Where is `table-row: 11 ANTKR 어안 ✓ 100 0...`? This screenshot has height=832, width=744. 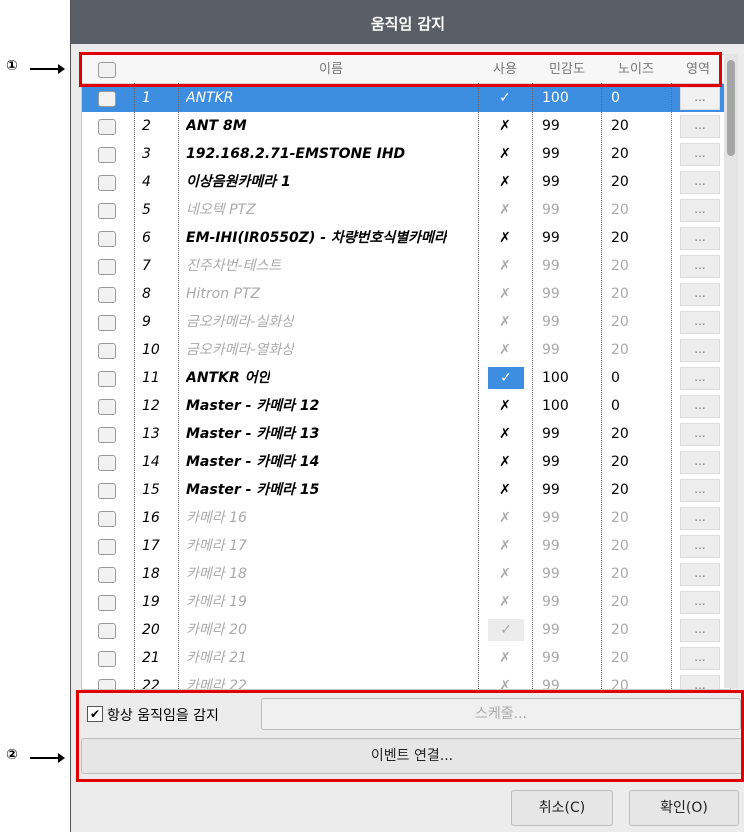 table-row: 11 ANTKR 어안 ✓ 100 0... is located at coordinates (406, 378).